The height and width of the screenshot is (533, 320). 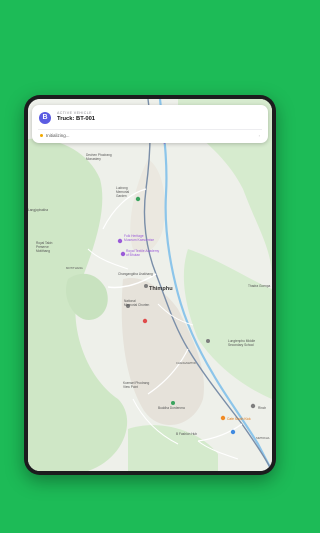 What do you see at coordinates (186, 363) in the screenshot?
I see `map-label-changzamtok: CHANGZAMTOK` at bounding box center [186, 363].